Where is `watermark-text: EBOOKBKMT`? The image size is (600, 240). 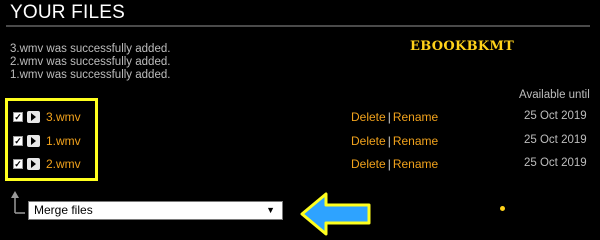 watermark-text: EBOOKBKMT is located at coordinates (462, 46).